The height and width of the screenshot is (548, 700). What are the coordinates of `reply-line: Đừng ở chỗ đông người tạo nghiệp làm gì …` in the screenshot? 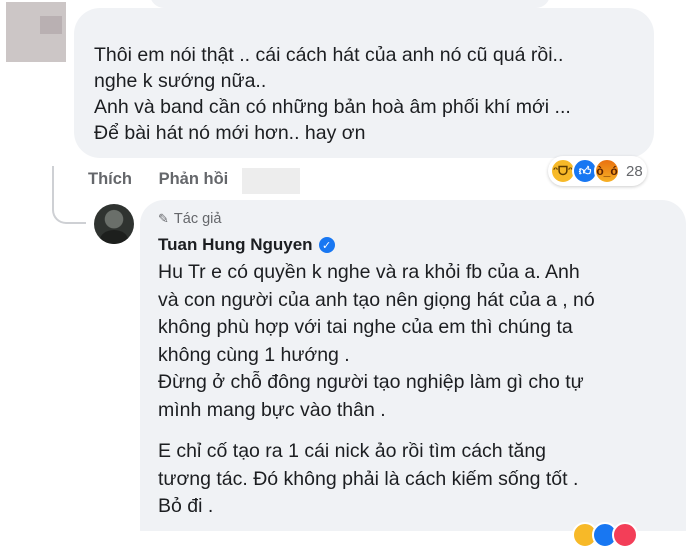 It's located at (371, 382).